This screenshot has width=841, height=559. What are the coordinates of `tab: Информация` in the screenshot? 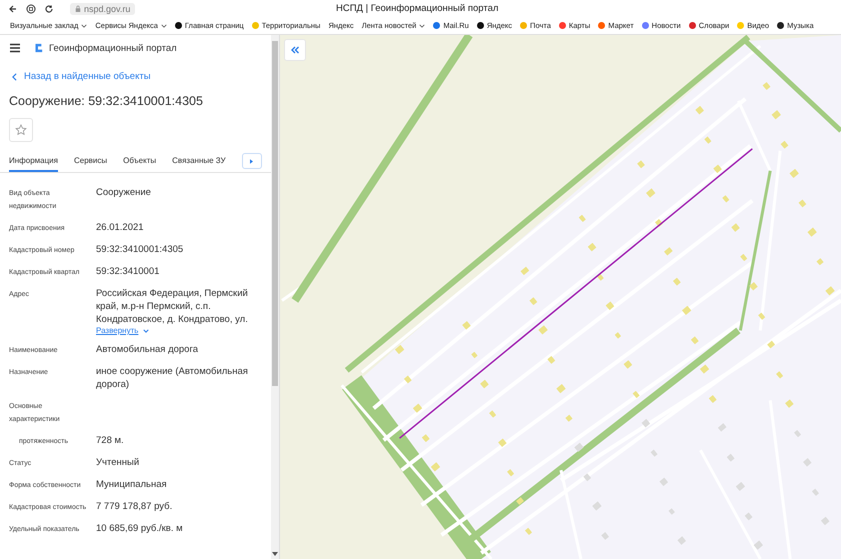 It's located at (33, 161).